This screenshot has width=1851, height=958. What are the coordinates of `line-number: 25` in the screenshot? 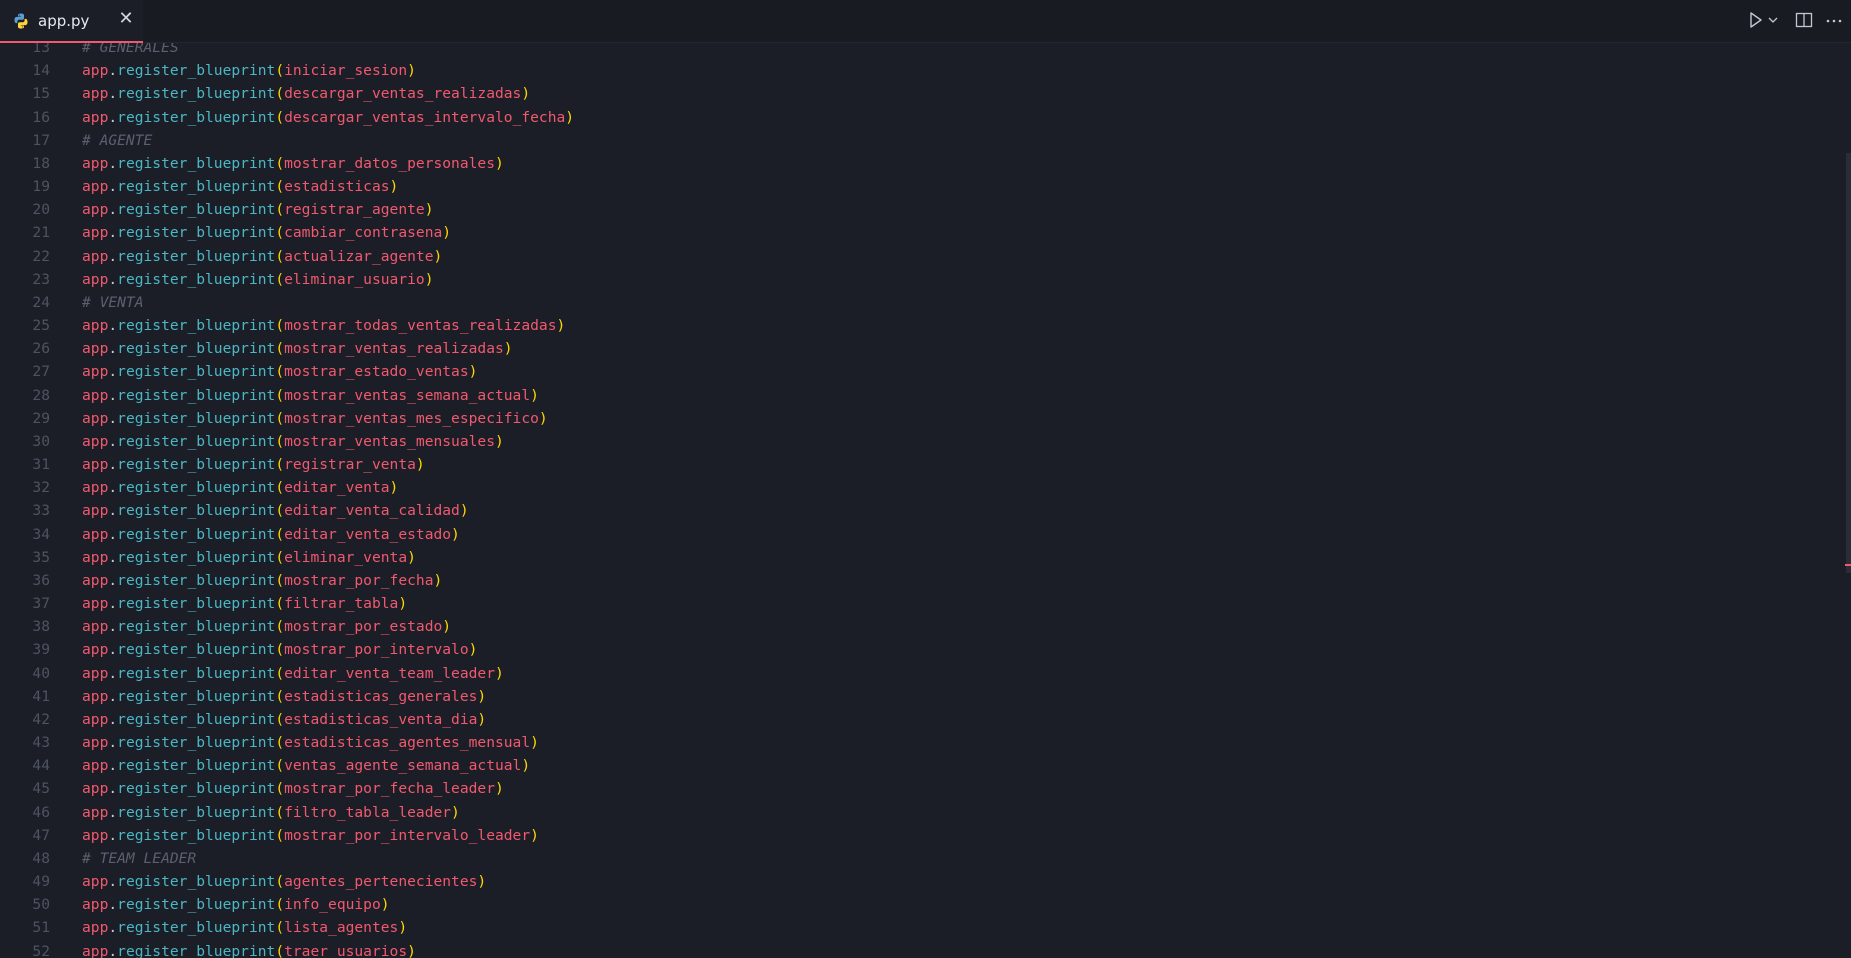 It's located at (41, 326).